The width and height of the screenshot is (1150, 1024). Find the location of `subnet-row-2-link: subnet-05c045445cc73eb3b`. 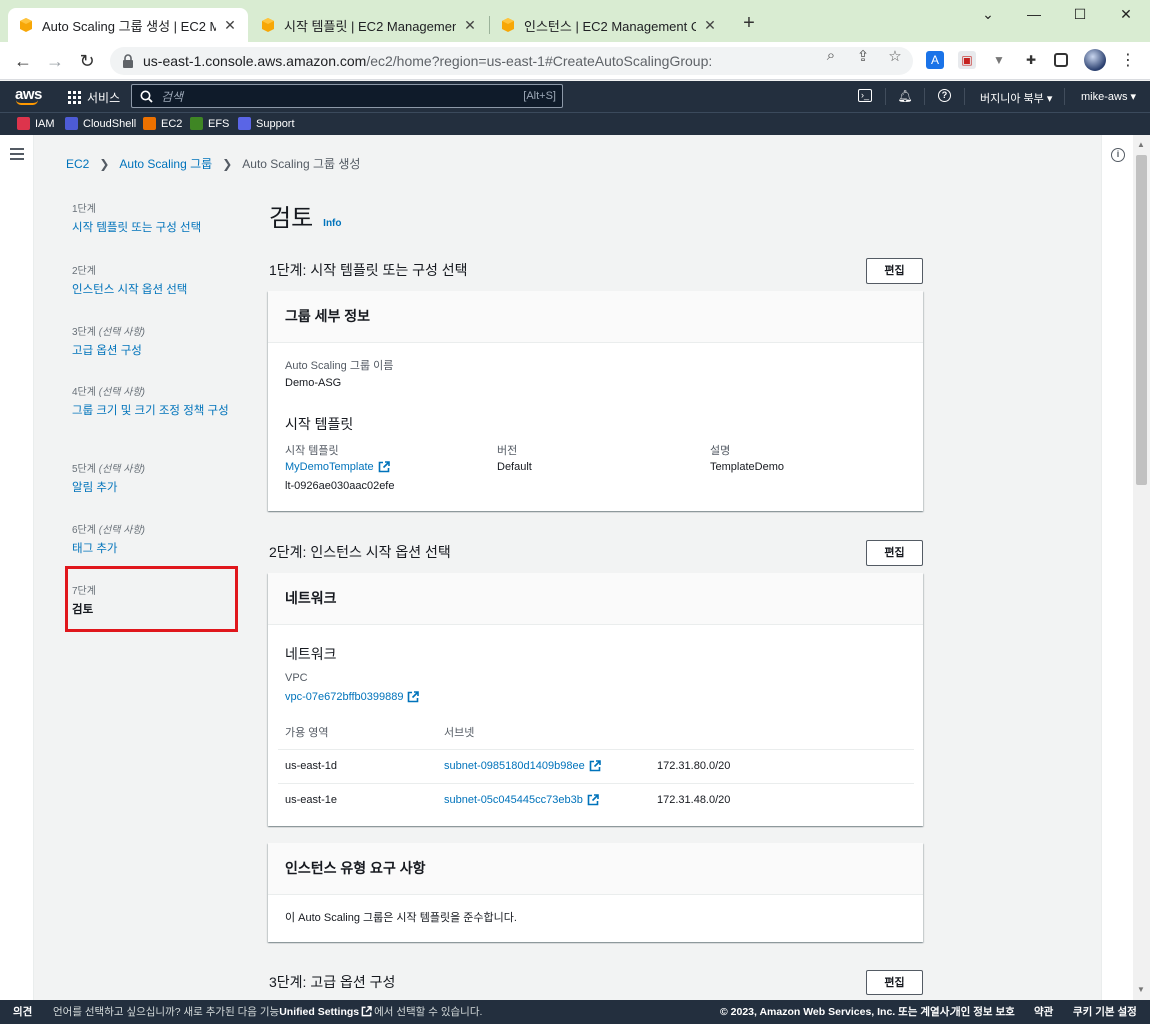

subnet-row-2-link: subnet-05c045445cc73eb3b is located at coordinates (521, 800).